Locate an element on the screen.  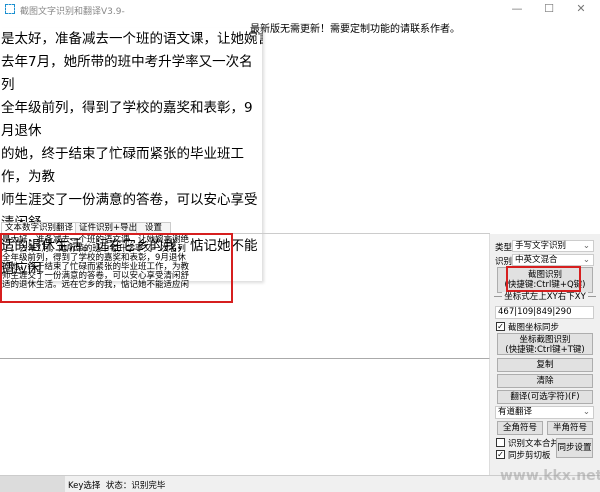
clipboard-checkbox: ✓ is located at coordinates (500, 454).